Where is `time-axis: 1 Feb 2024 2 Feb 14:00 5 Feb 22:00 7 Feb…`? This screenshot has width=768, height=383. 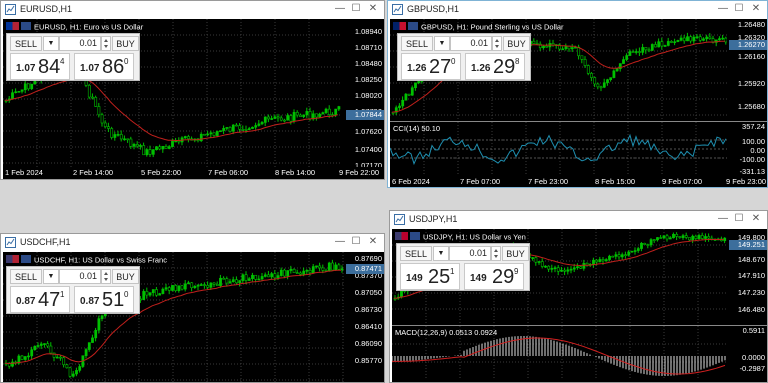
time-axis: 1 Feb 2024 2 Feb 14:00 5 Feb 22:00 7 Feb… is located at coordinates (193, 173).